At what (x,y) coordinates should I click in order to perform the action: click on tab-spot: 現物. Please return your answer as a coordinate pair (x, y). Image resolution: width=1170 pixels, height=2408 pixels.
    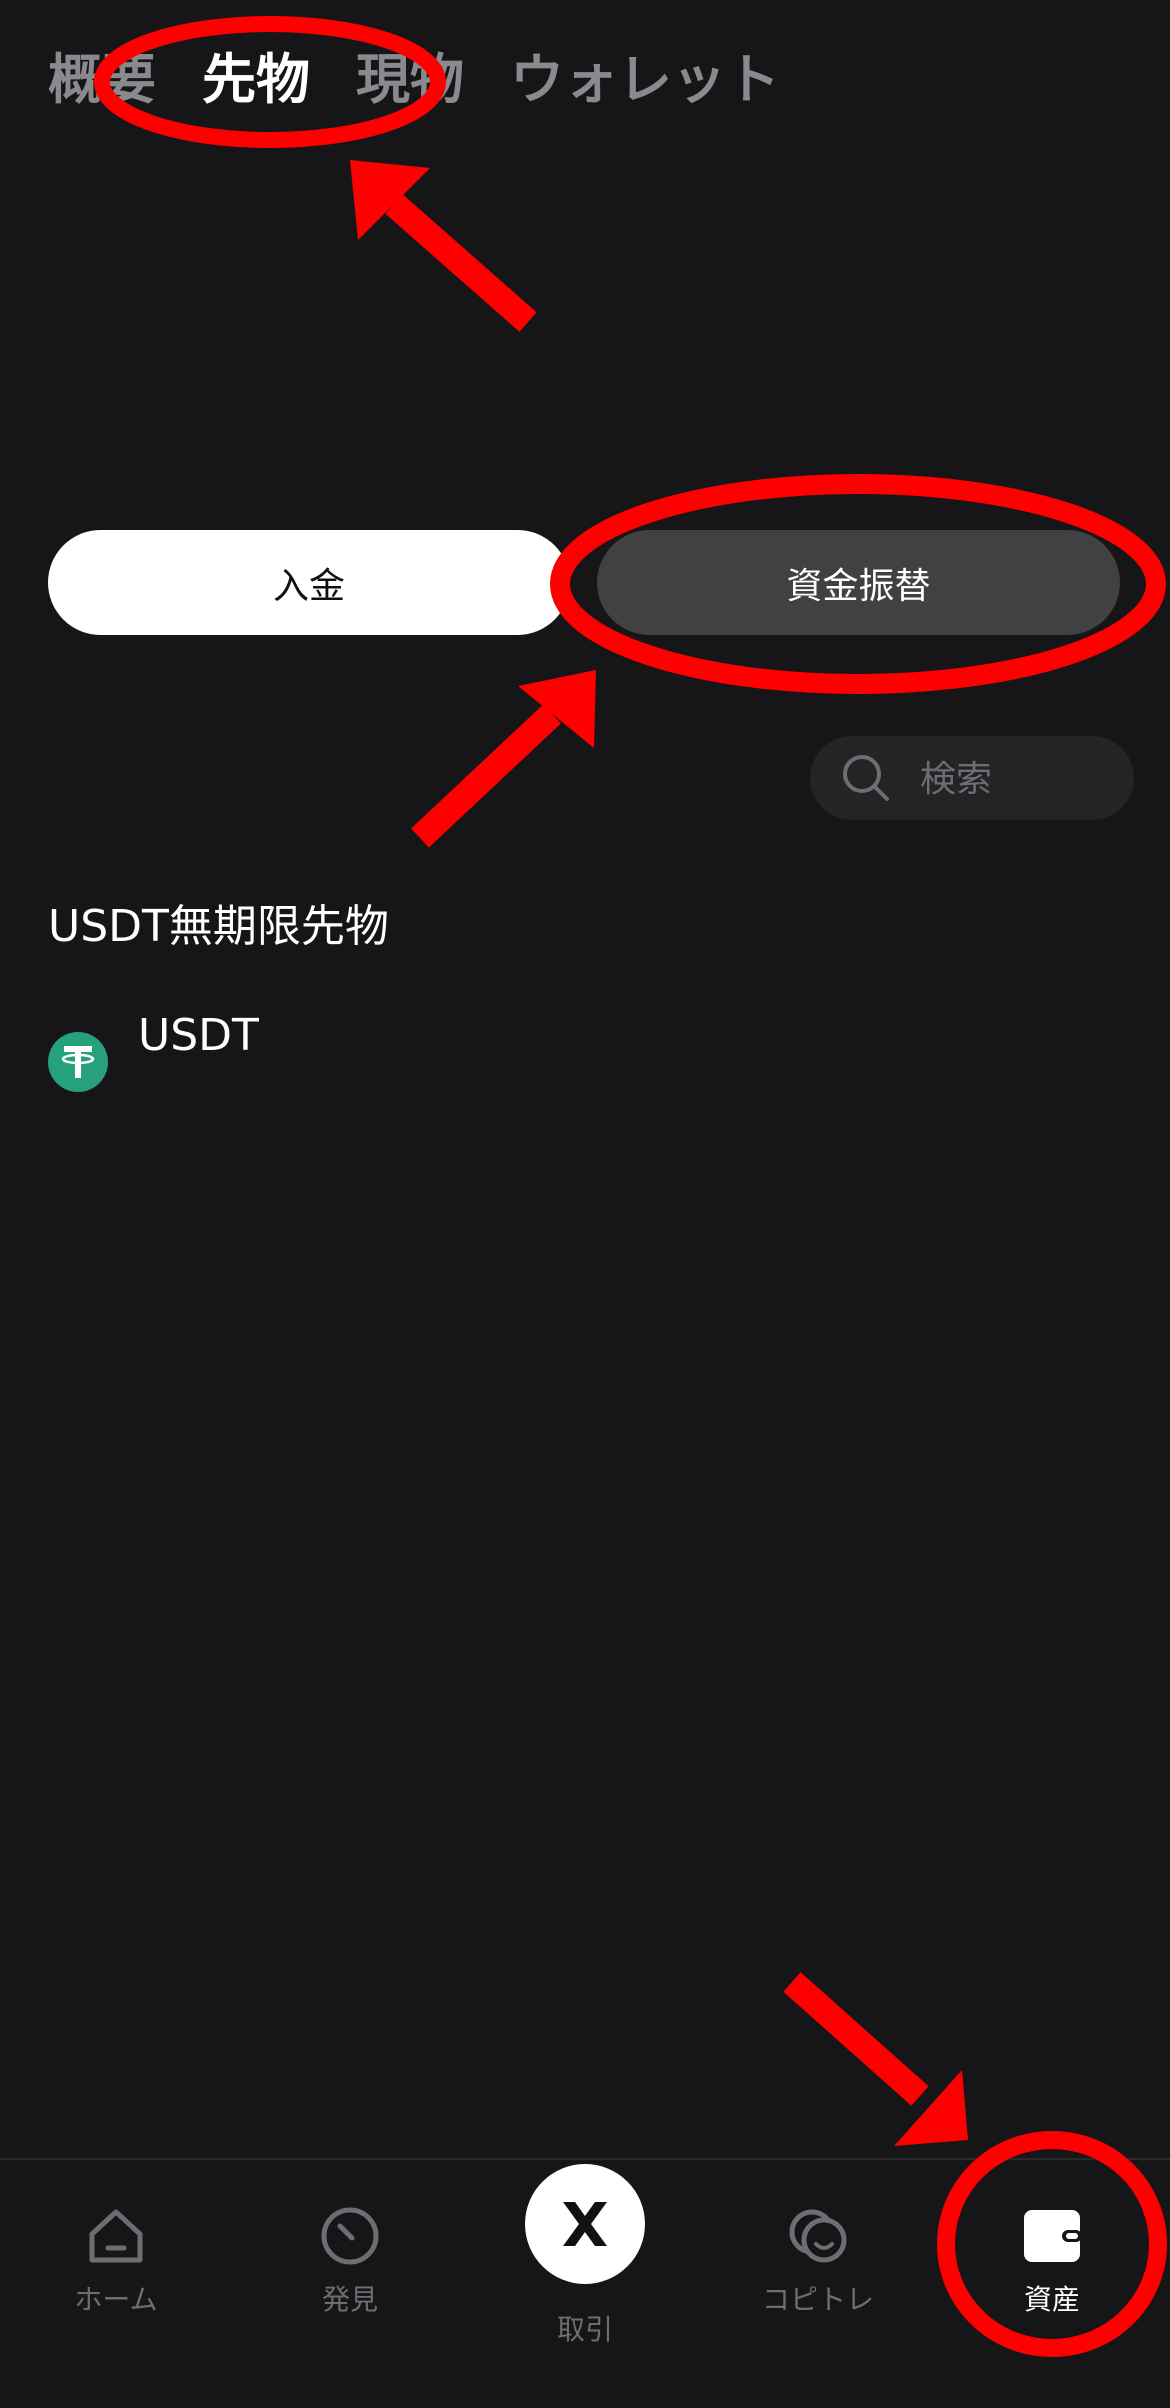
    Looking at the image, I should click on (410, 80).